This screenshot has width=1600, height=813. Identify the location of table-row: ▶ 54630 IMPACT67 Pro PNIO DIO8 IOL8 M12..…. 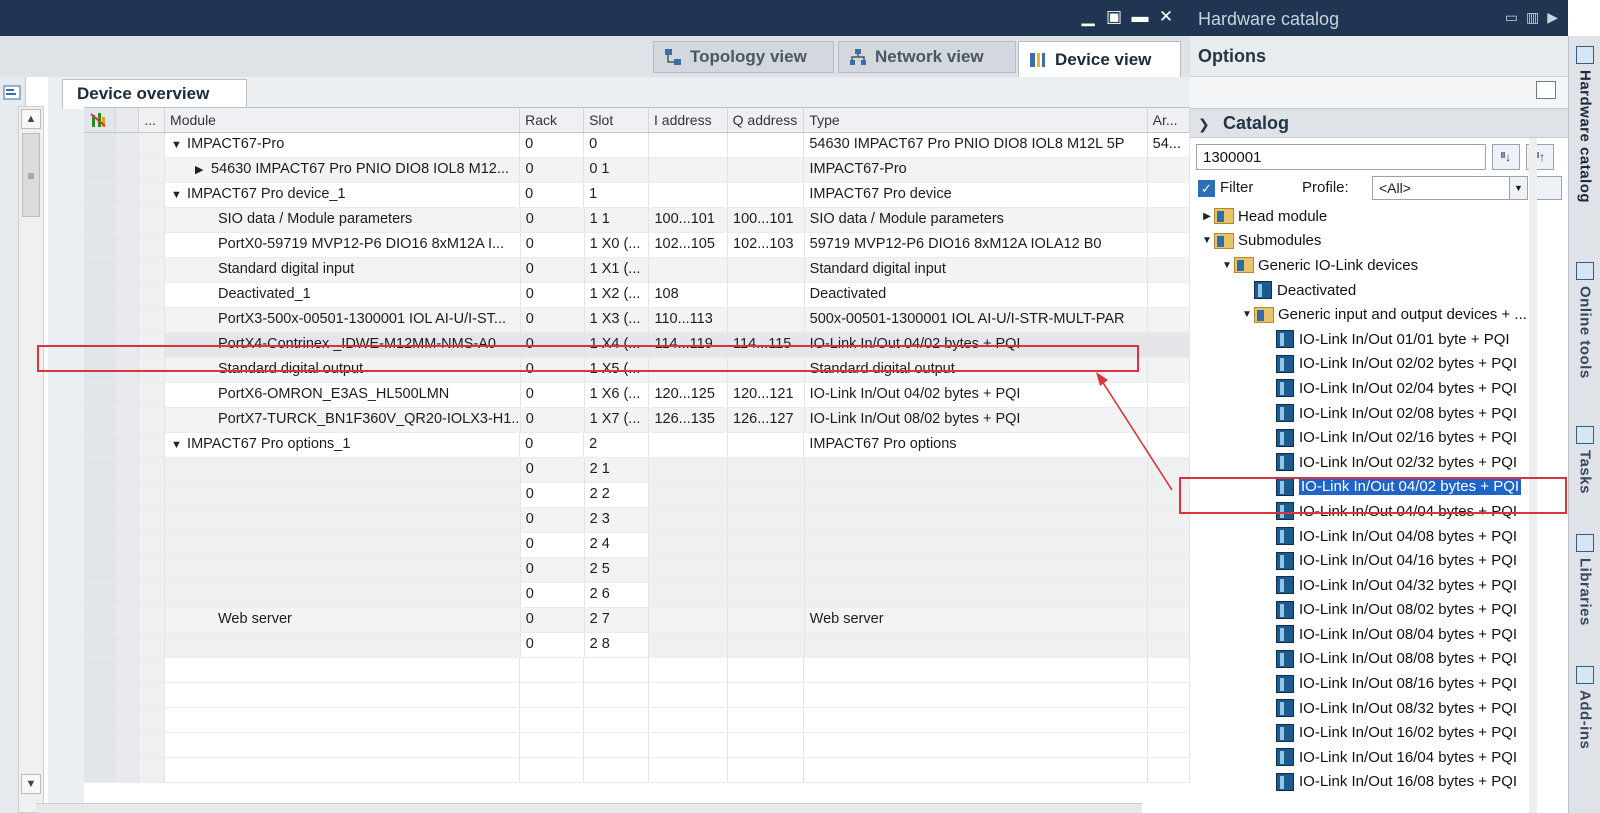
(637, 170).